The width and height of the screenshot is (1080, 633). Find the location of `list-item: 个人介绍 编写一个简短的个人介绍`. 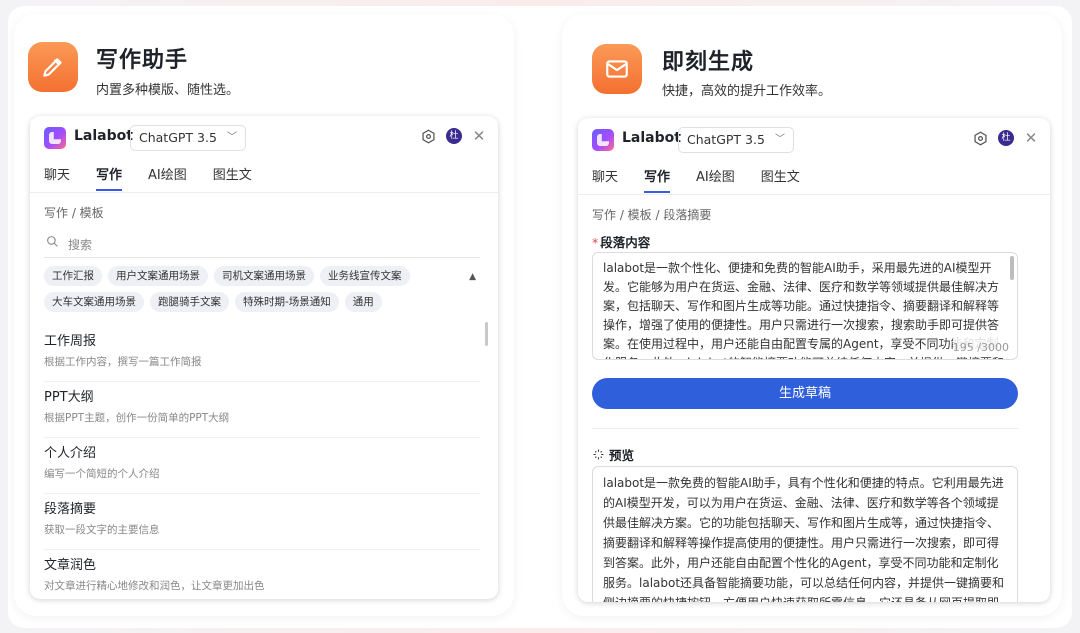

list-item: 个人介绍 编写一个简短的个人介绍 is located at coordinates (262, 466).